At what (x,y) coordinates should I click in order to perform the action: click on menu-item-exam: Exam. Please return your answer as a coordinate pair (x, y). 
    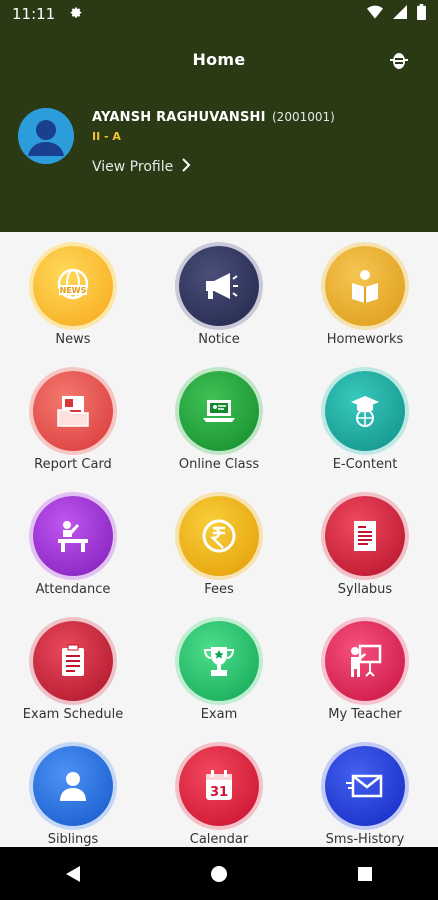
    Looking at the image, I should click on (219, 669).